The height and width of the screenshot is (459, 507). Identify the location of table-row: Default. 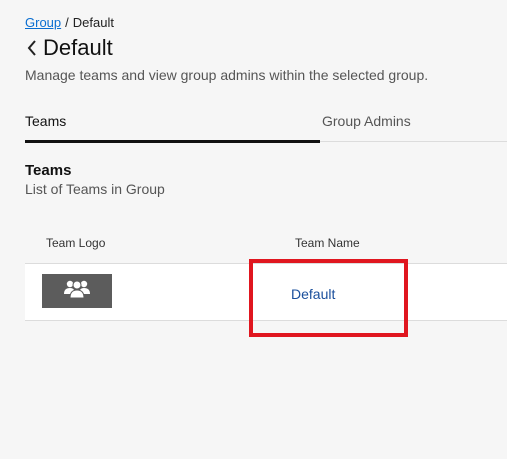
(266, 292).